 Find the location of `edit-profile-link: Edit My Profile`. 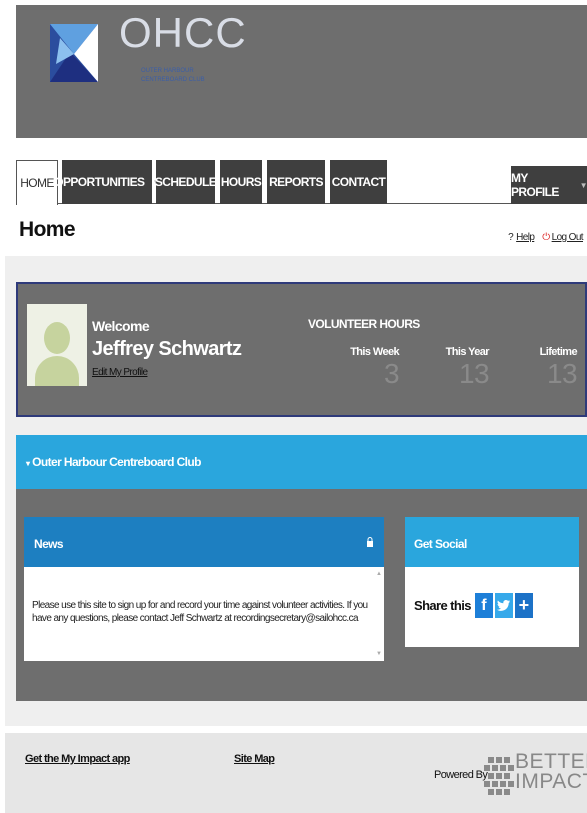

edit-profile-link: Edit My Profile is located at coordinates (120, 372).